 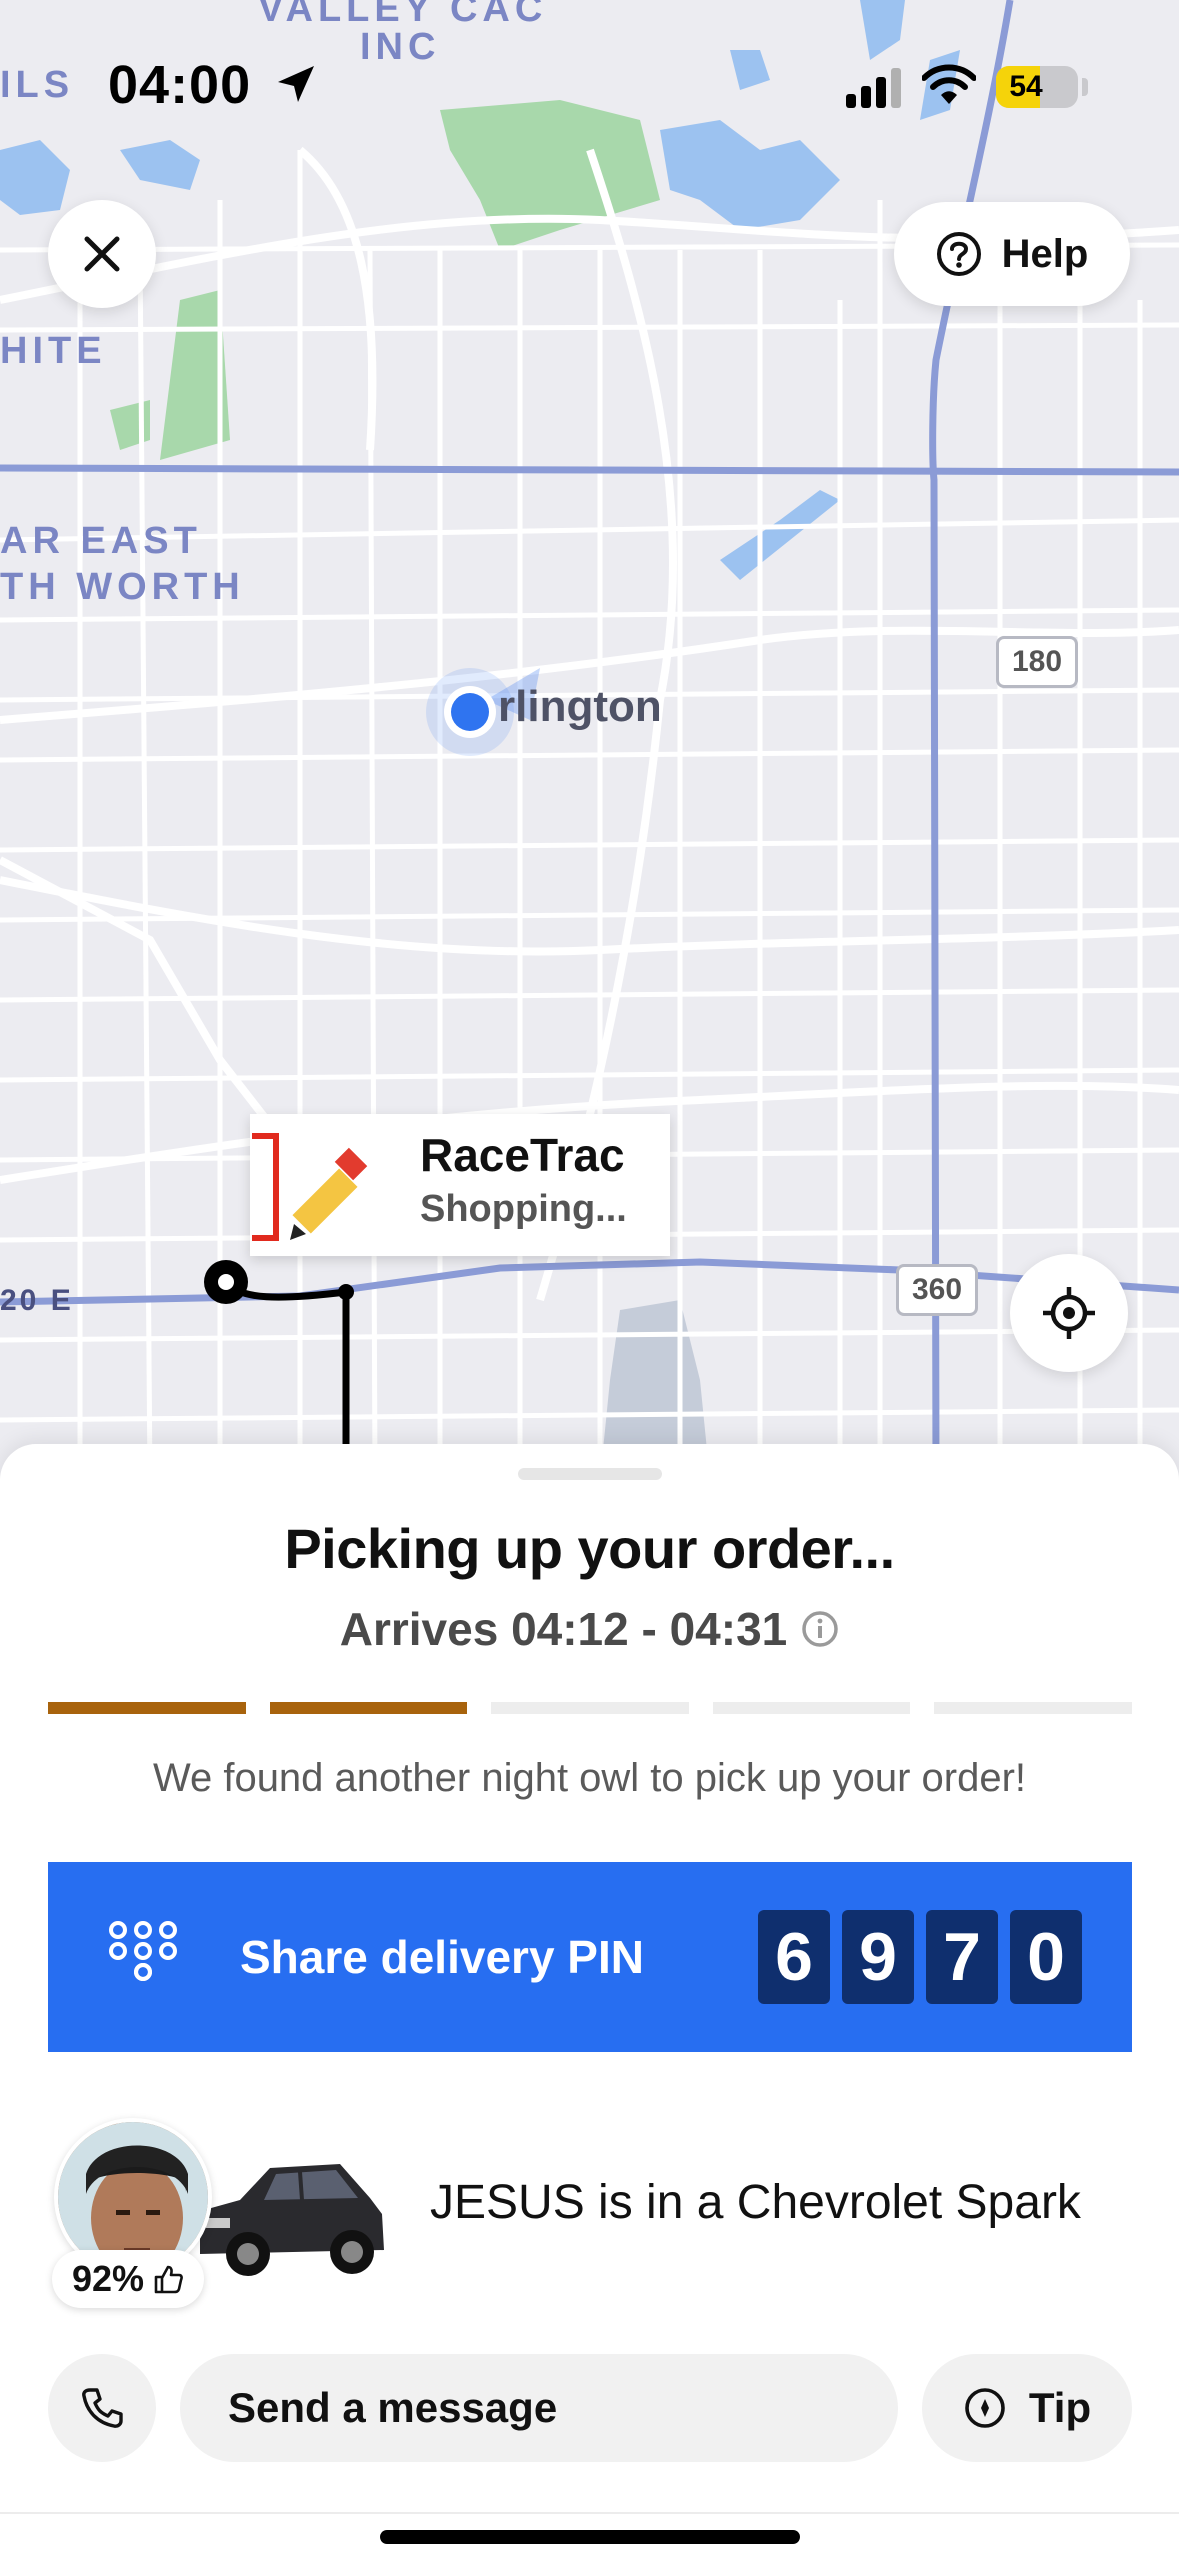 I want to click on city-label: rlington, so click(x=580, y=706).